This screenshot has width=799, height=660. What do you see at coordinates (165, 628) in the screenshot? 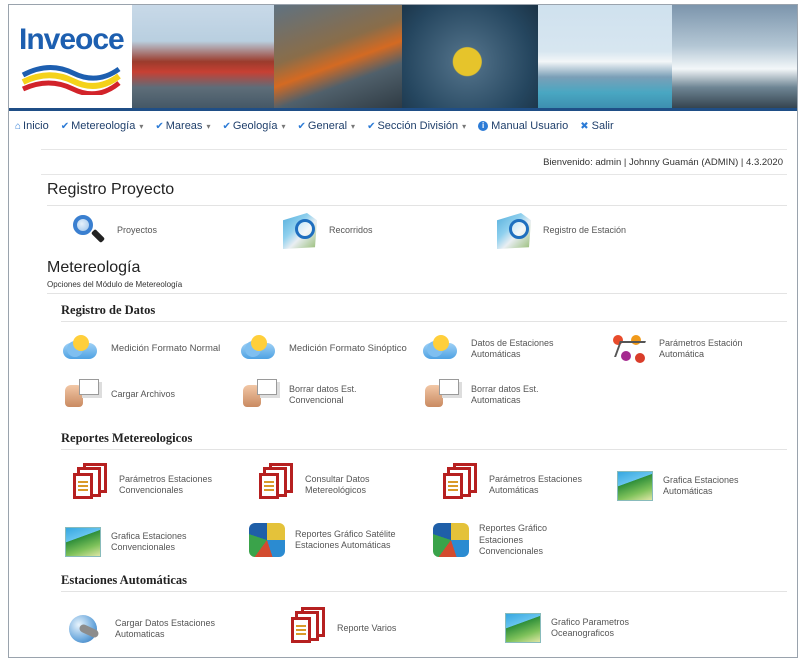
I see `tile-label: Cargar Datos Estaciones Automaticas` at bounding box center [165, 628].